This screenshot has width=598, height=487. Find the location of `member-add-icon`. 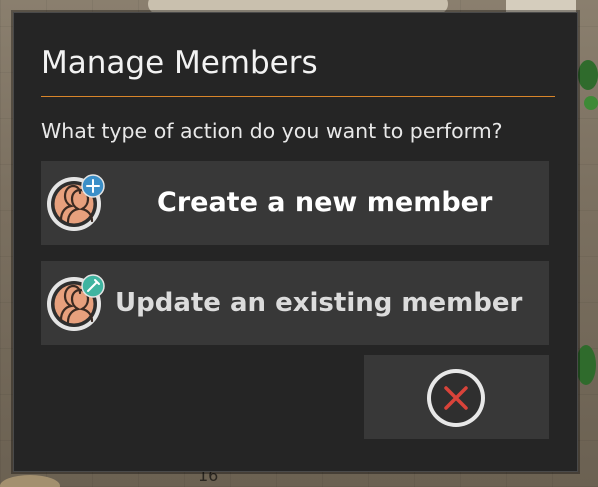

member-add-icon is located at coordinates (76, 202).